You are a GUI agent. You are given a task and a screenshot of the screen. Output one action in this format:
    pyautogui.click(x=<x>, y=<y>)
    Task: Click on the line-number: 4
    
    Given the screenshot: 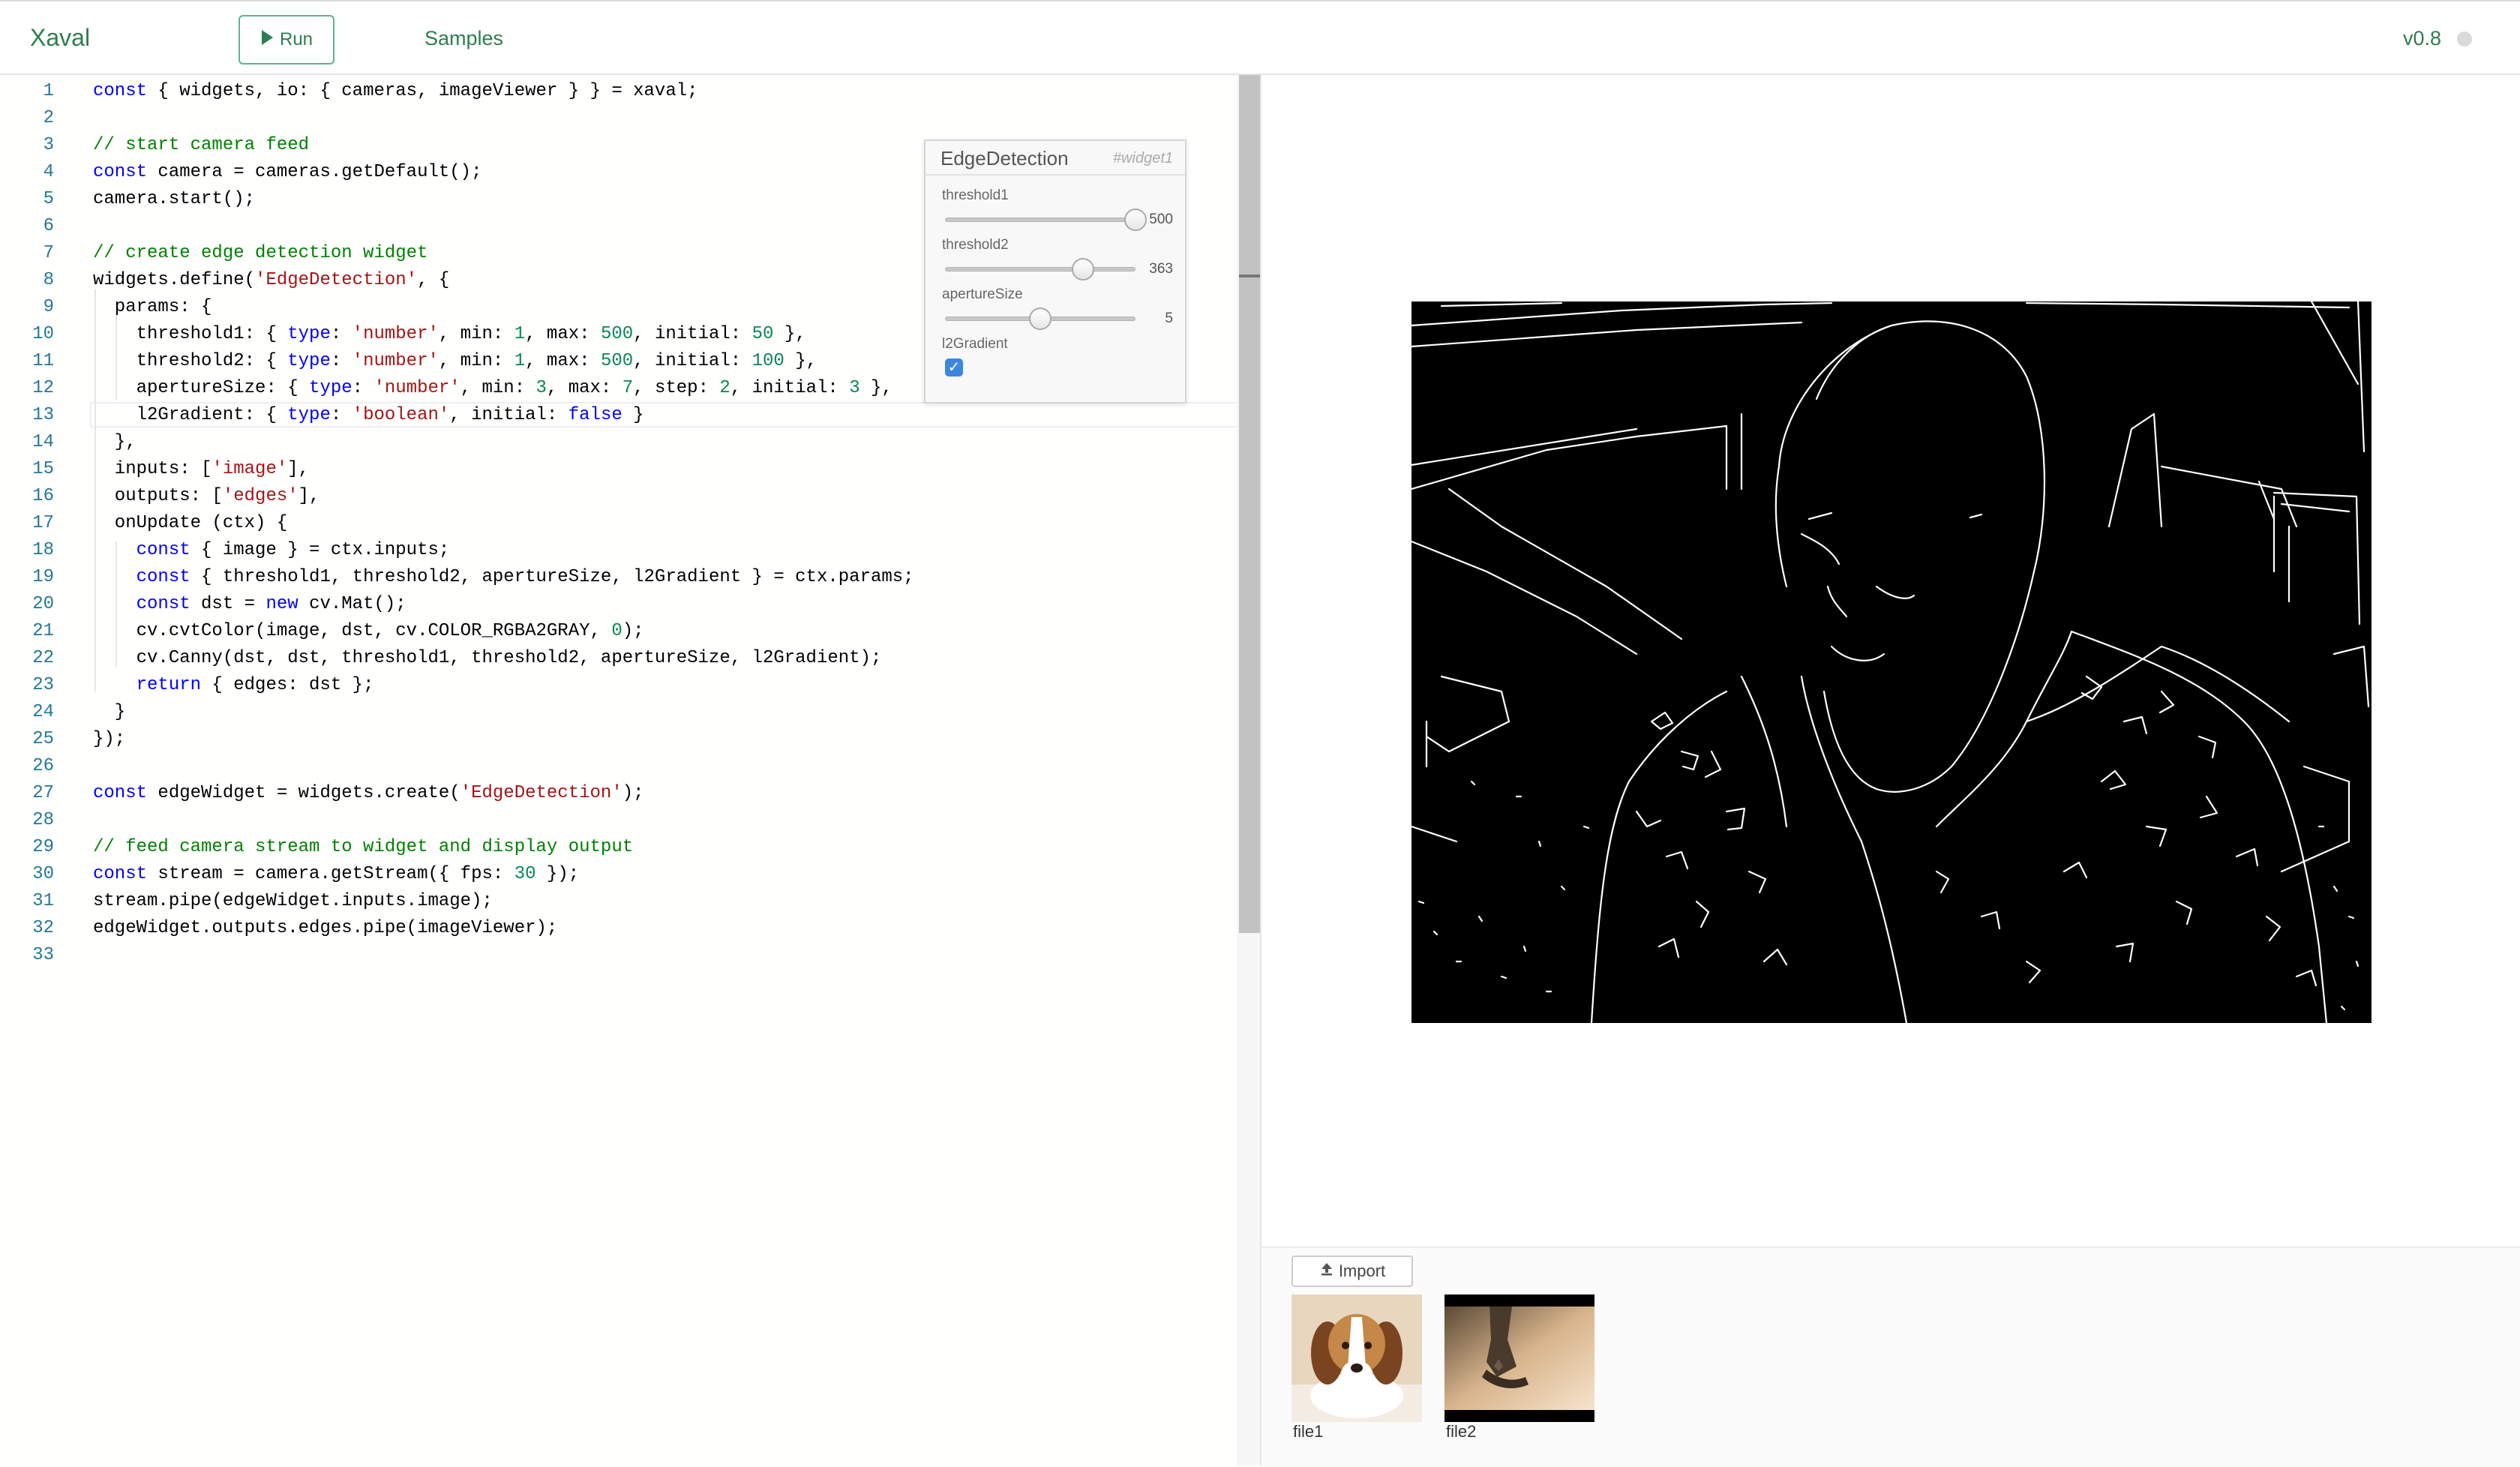 What is the action you would take?
    pyautogui.click(x=48, y=172)
    